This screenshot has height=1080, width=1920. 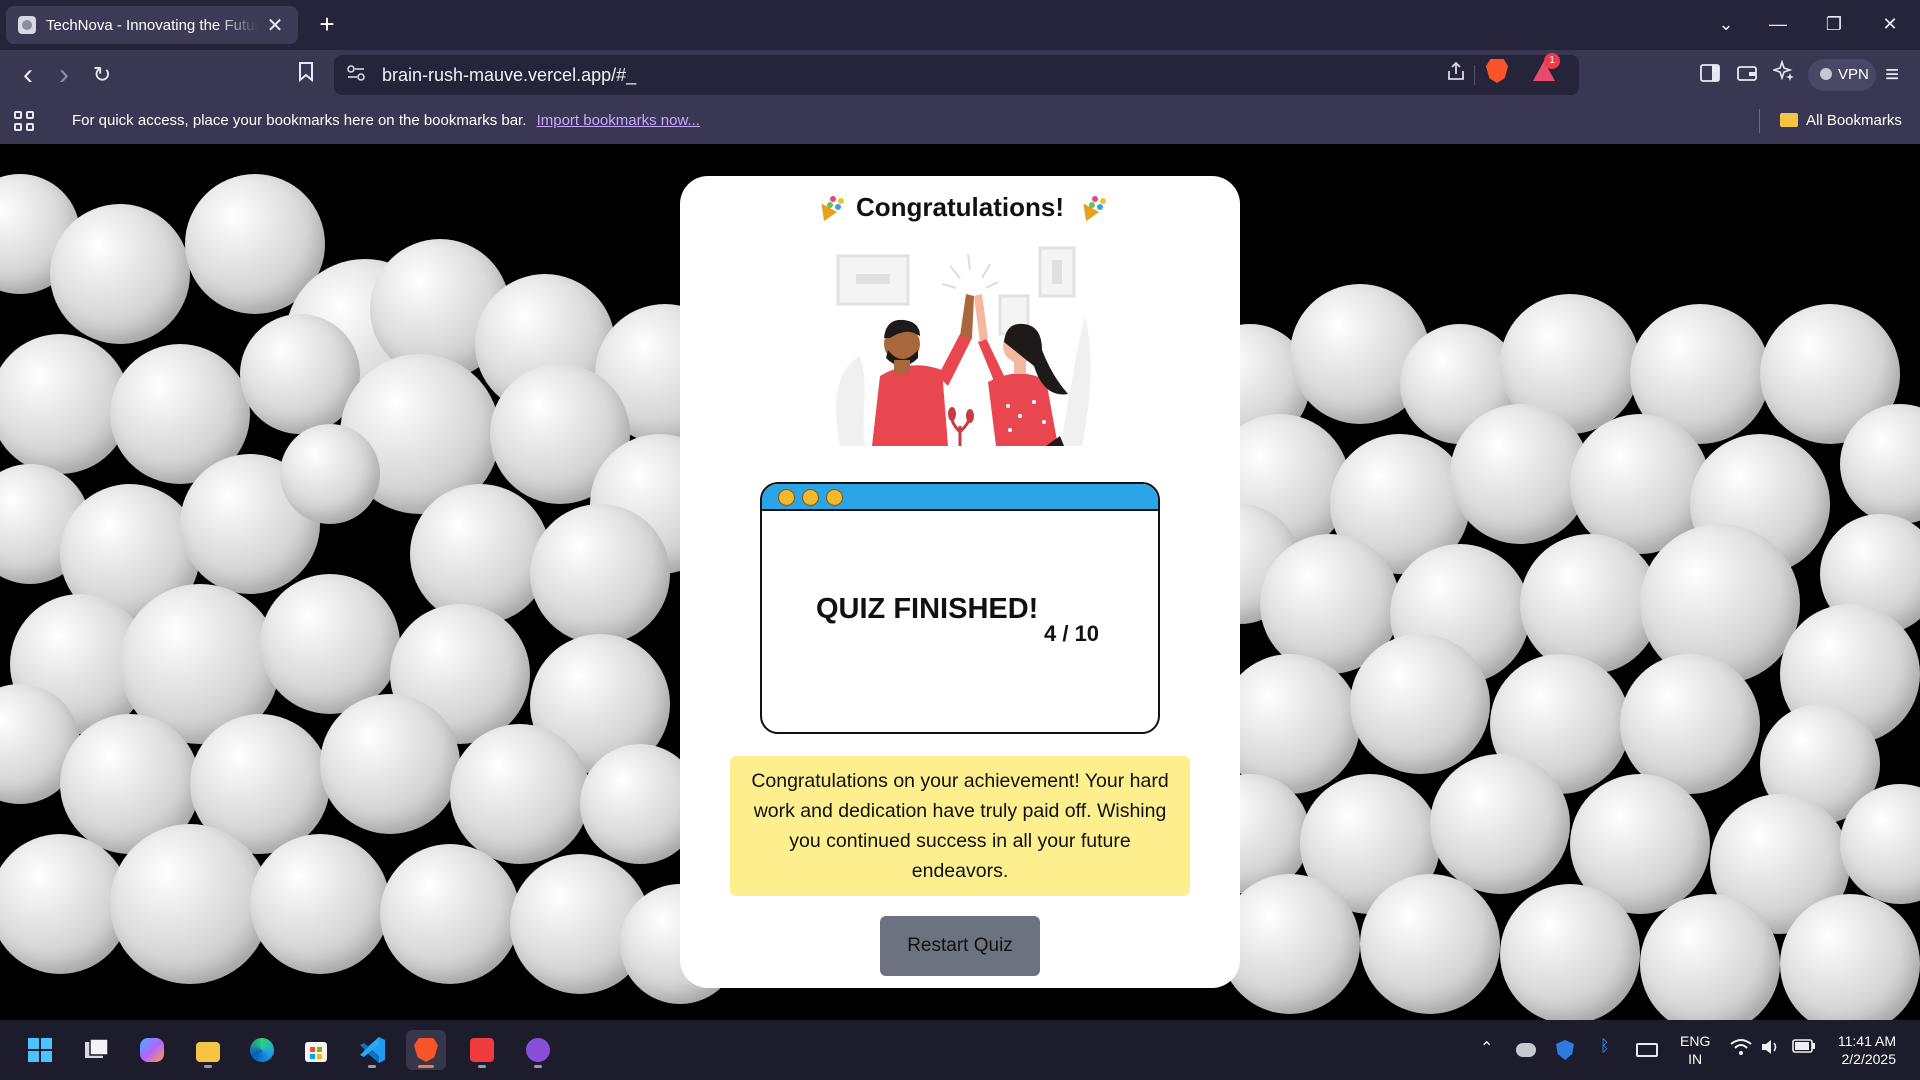 I want to click on microsoft-store-button, so click(x=316, y=1050).